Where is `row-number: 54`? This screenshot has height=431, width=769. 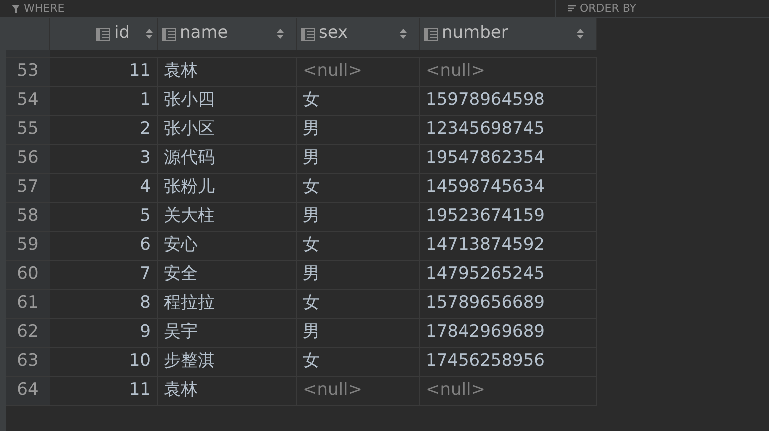 row-number: 54 is located at coordinates (28, 101).